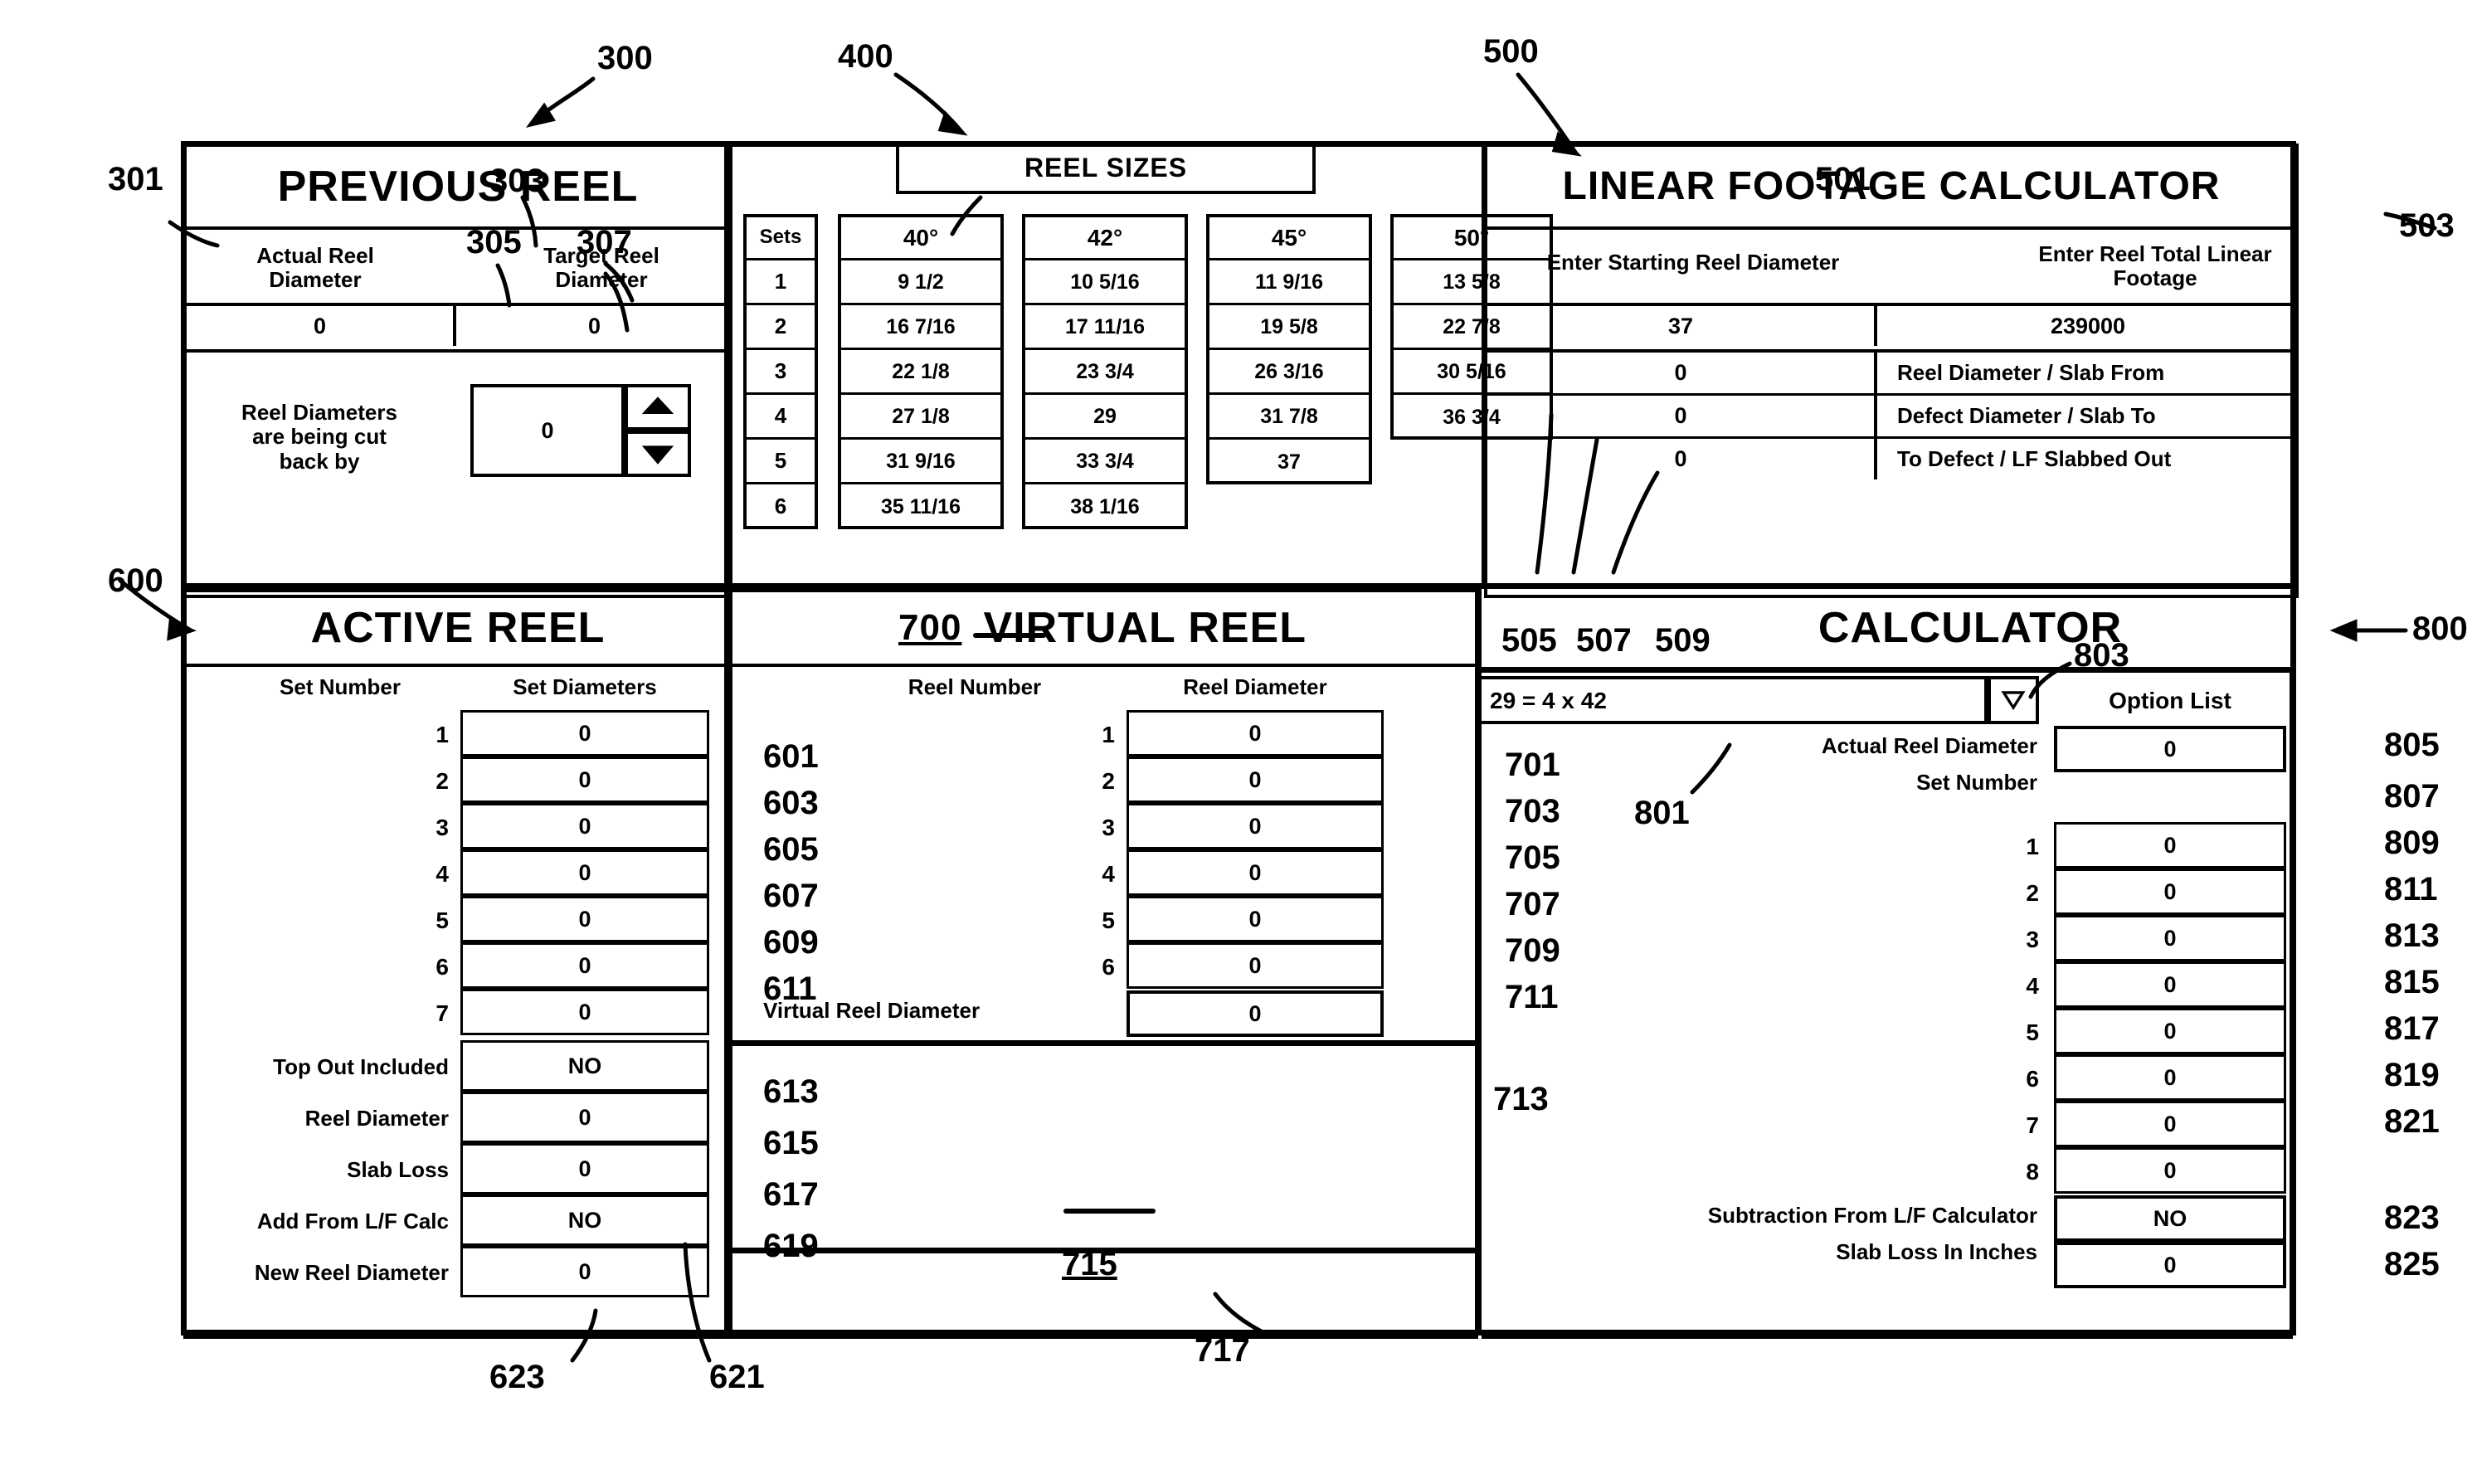  I want to click on virtual-reel-row-number: 5, so click(1108, 920).